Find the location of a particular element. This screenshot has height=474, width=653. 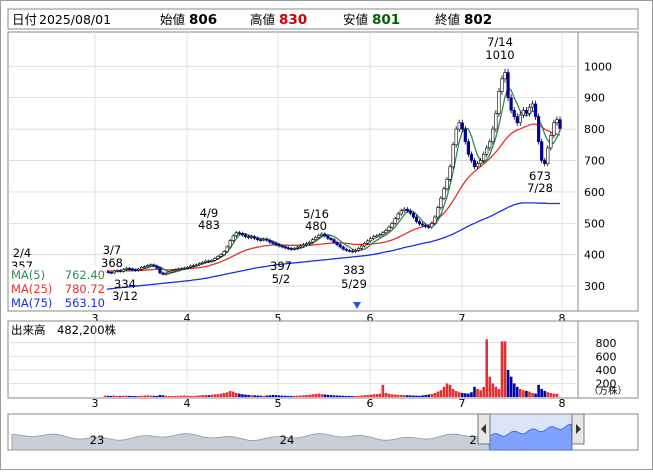

high-value: 830 is located at coordinates (293, 20).